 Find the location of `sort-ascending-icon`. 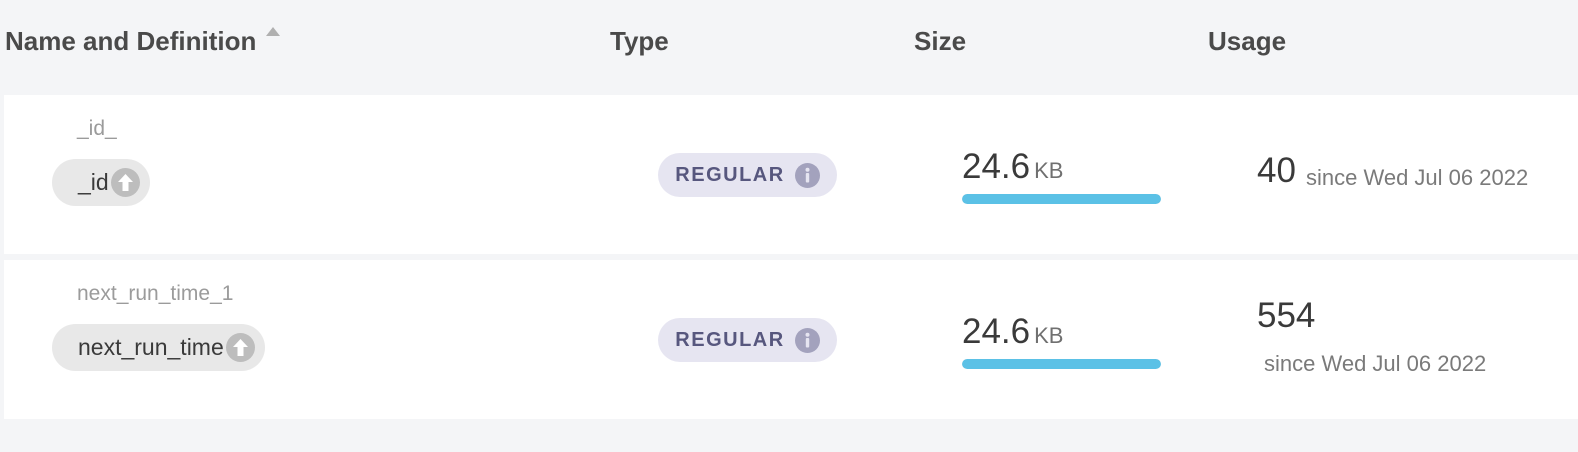

sort-ascending-icon is located at coordinates (273, 31).